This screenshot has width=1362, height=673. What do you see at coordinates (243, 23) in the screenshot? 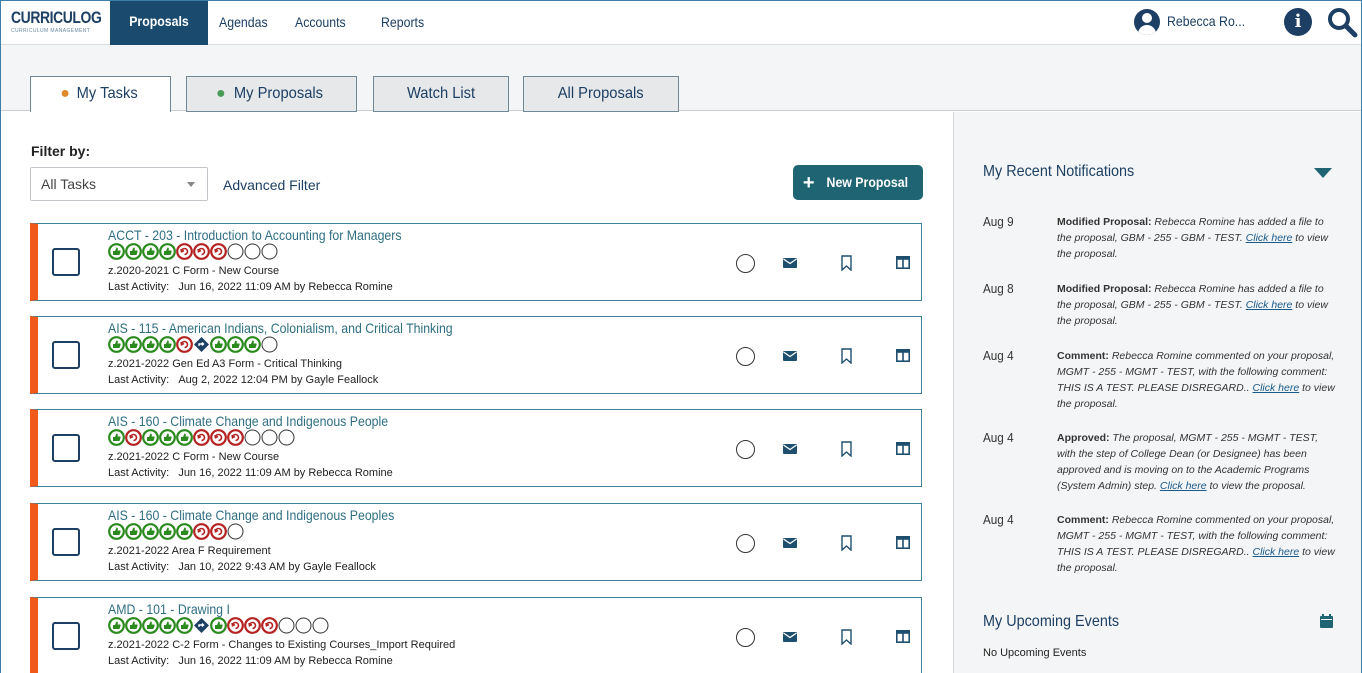
I see `nav-agendas: Agendas` at bounding box center [243, 23].